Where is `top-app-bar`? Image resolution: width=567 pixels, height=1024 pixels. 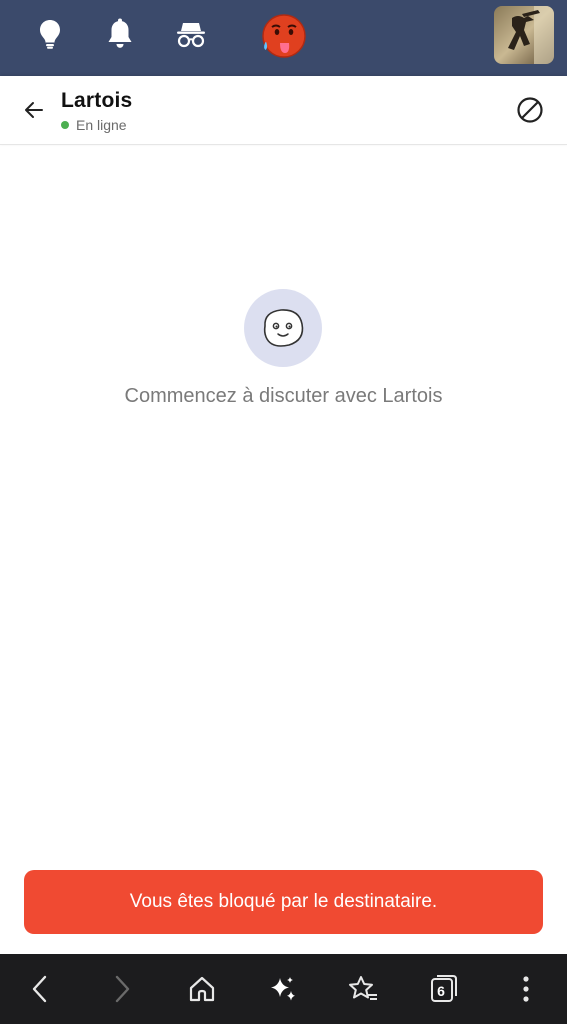
top-app-bar is located at coordinates (283, 38).